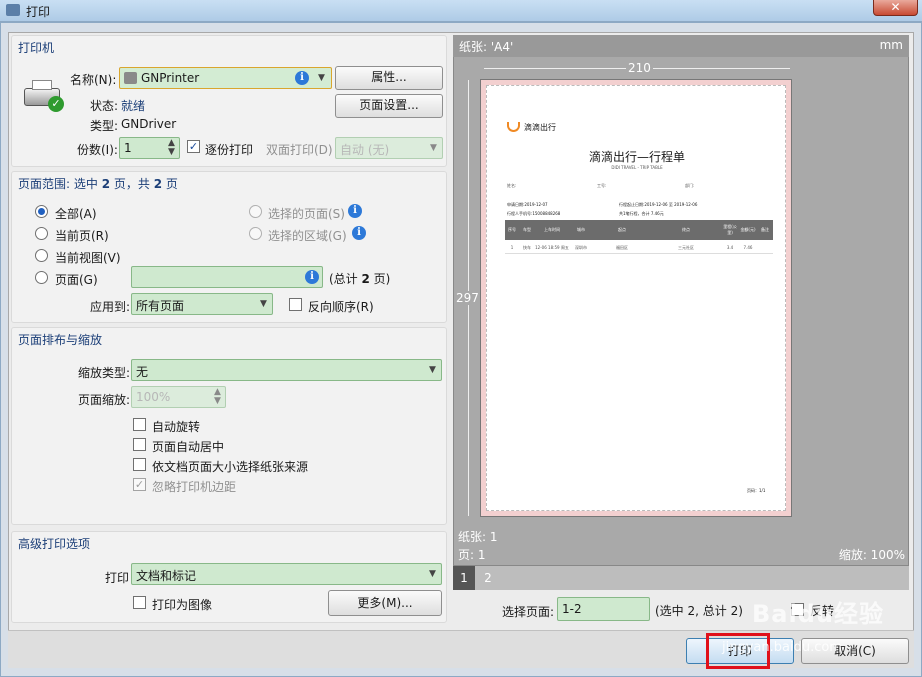  Describe the element at coordinates (895, 8) in the screenshot. I see `close-button: ✕` at that location.